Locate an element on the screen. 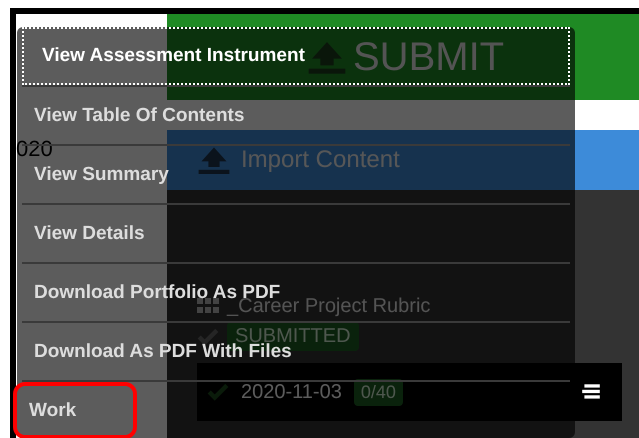 This screenshot has width=639, height=438. menu-item: View Table Of Contents is located at coordinates (139, 115).